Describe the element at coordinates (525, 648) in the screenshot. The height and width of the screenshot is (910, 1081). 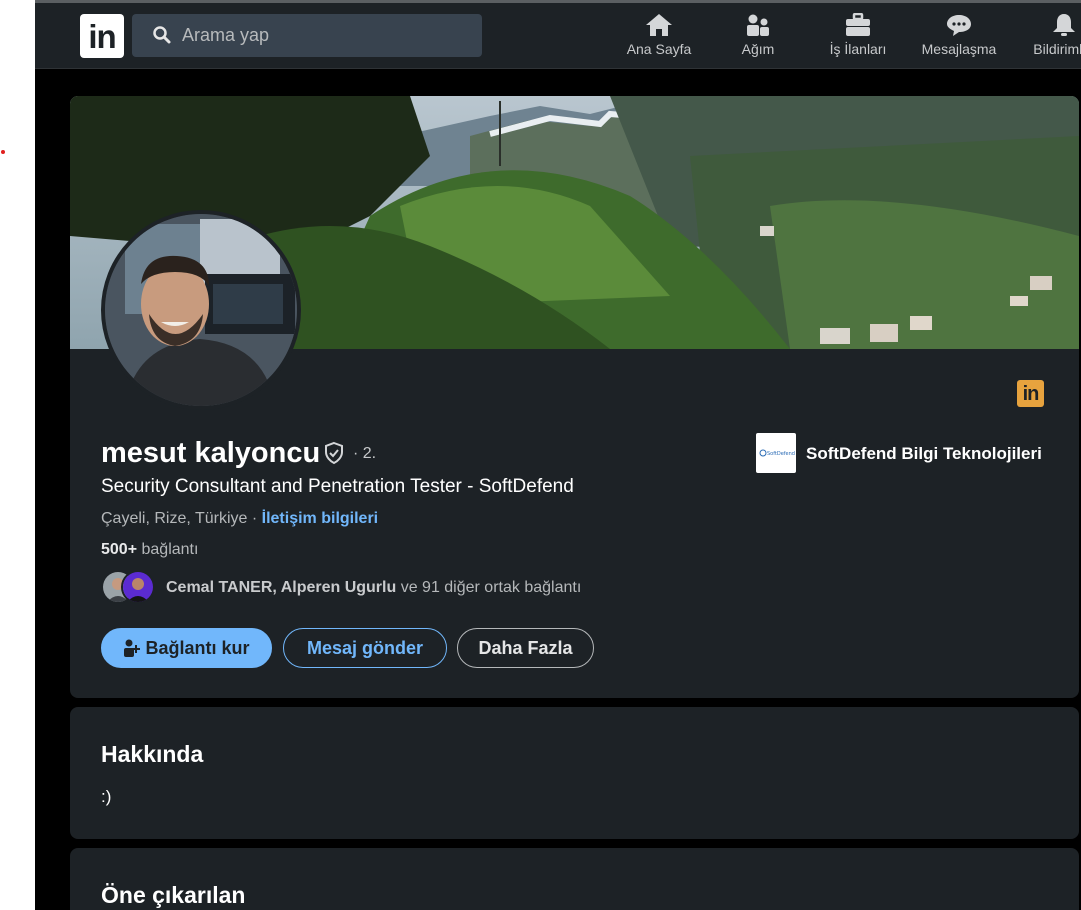
I see `more-button: Daha Fazla` at that location.